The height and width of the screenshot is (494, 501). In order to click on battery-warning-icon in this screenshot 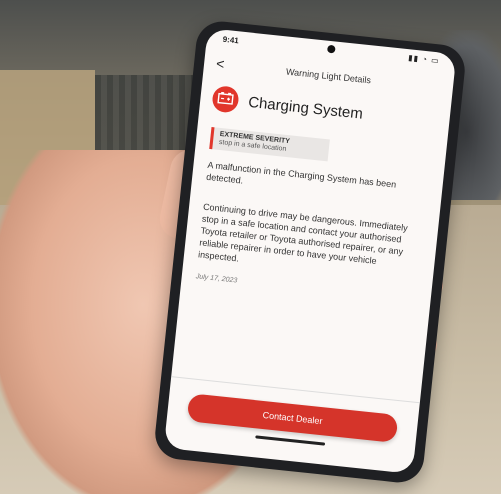, I will do `click(225, 99)`.